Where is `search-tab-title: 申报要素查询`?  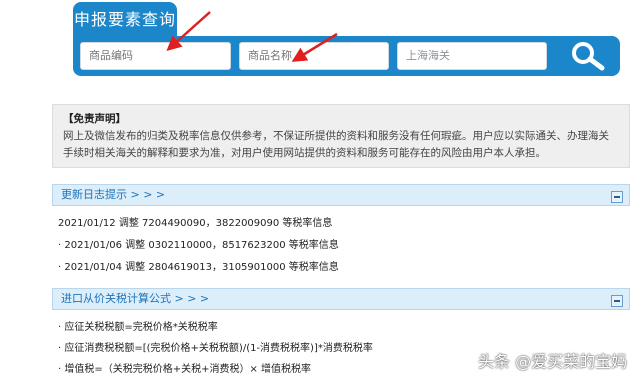
search-tab-title: 申报要素查询 is located at coordinates (125, 20).